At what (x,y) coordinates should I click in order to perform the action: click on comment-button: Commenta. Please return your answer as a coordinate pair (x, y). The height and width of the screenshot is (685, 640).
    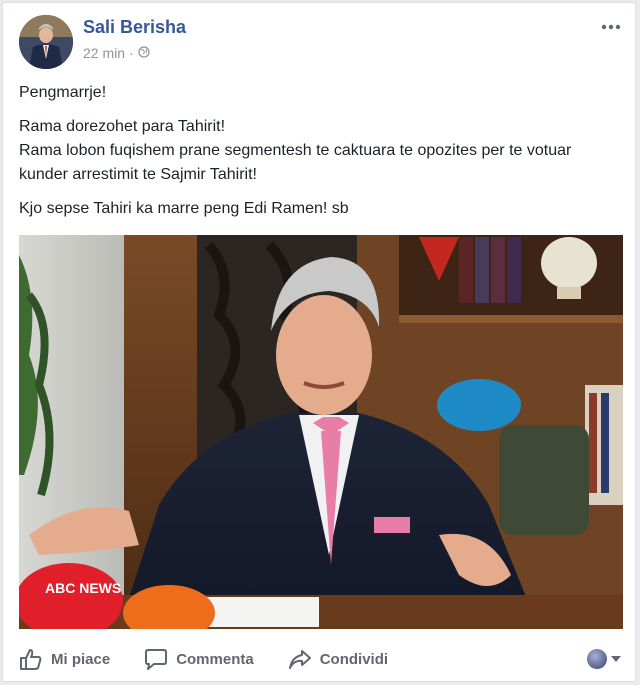
    Looking at the image, I should click on (199, 659).